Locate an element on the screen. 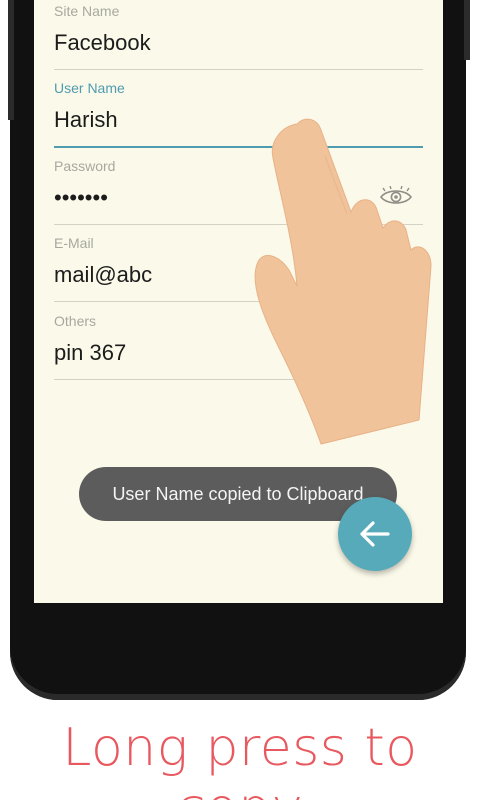 The image size is (480, 800). arrow-left-icon is located at coordinates (375, 534).